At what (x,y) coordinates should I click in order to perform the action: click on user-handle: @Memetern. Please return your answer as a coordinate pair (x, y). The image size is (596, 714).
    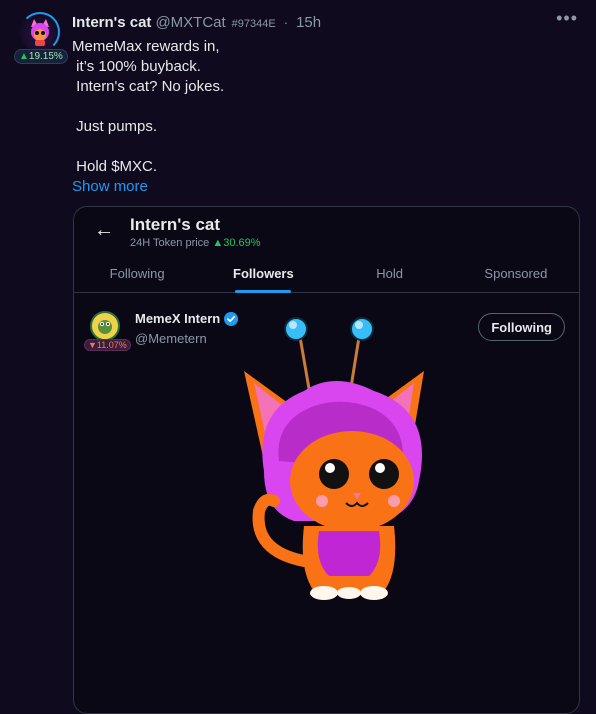
    Looking at the image, I should click on (171, 338).